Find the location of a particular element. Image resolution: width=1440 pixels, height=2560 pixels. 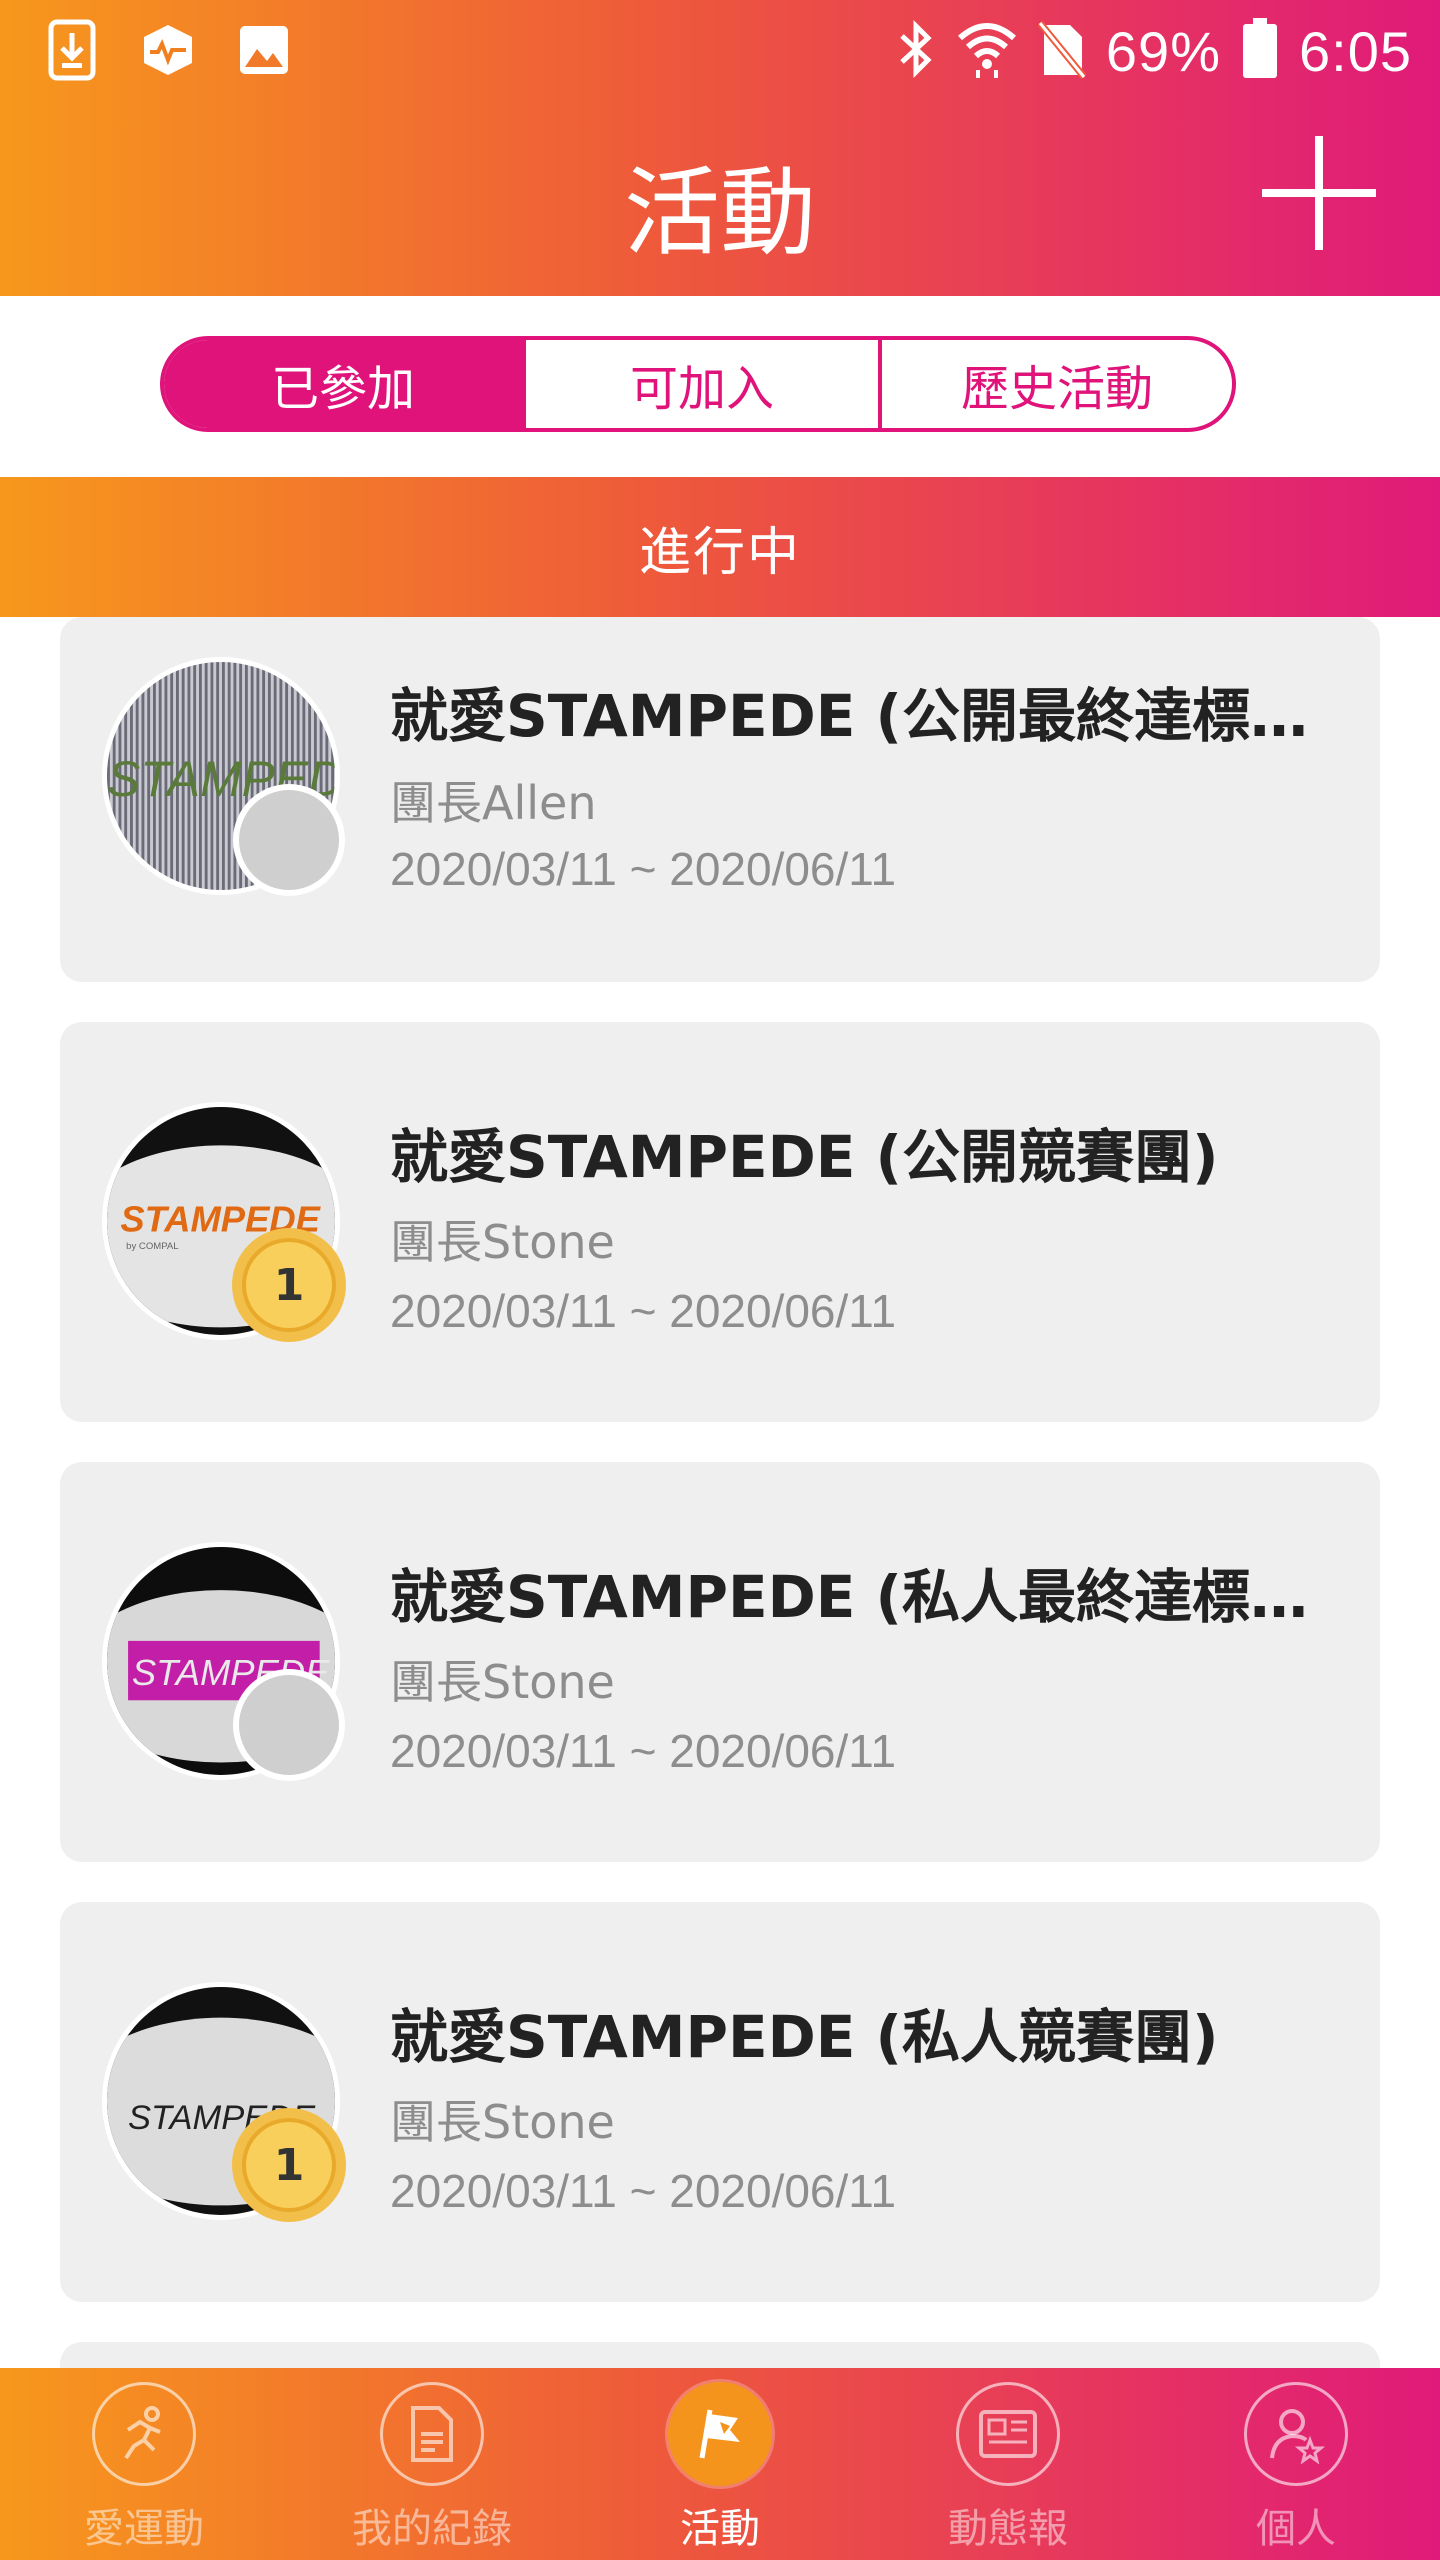

nav-records: 我的紀錄 is located at coordinates (432, 2464).